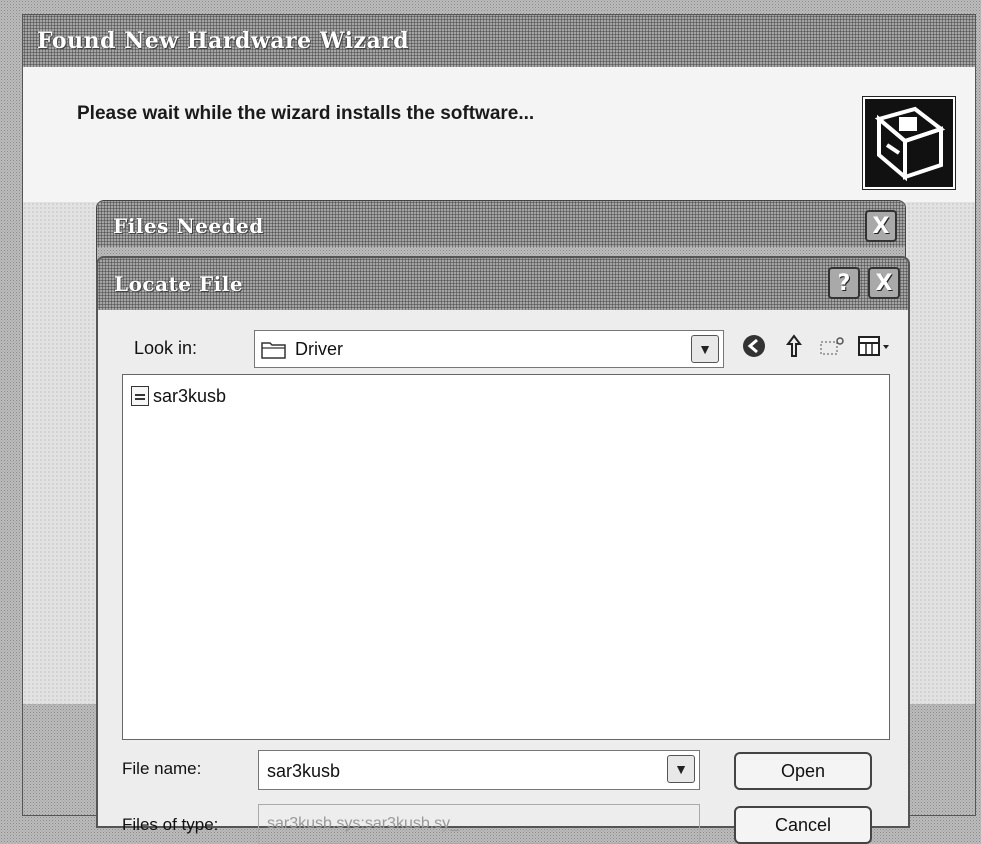 This screenshot has width=981, height=844. Describe the element at coordinates (479, 824) in the screenshot. I see `files-of-type-dropdown: sar3kusb.sys;sar3kusb.sy_` at that location.